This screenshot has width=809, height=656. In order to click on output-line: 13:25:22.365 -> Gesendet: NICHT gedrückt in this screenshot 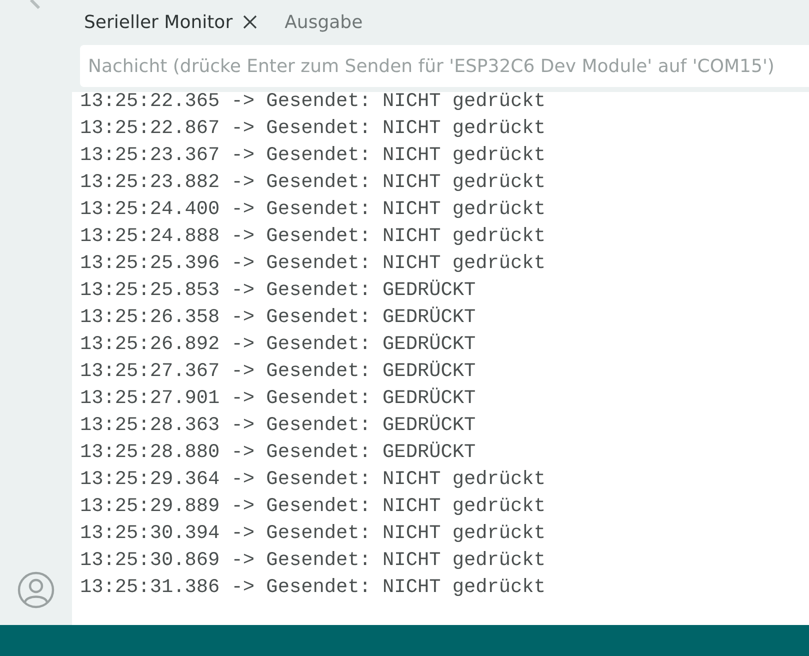, I will do `click(313, 103)`.